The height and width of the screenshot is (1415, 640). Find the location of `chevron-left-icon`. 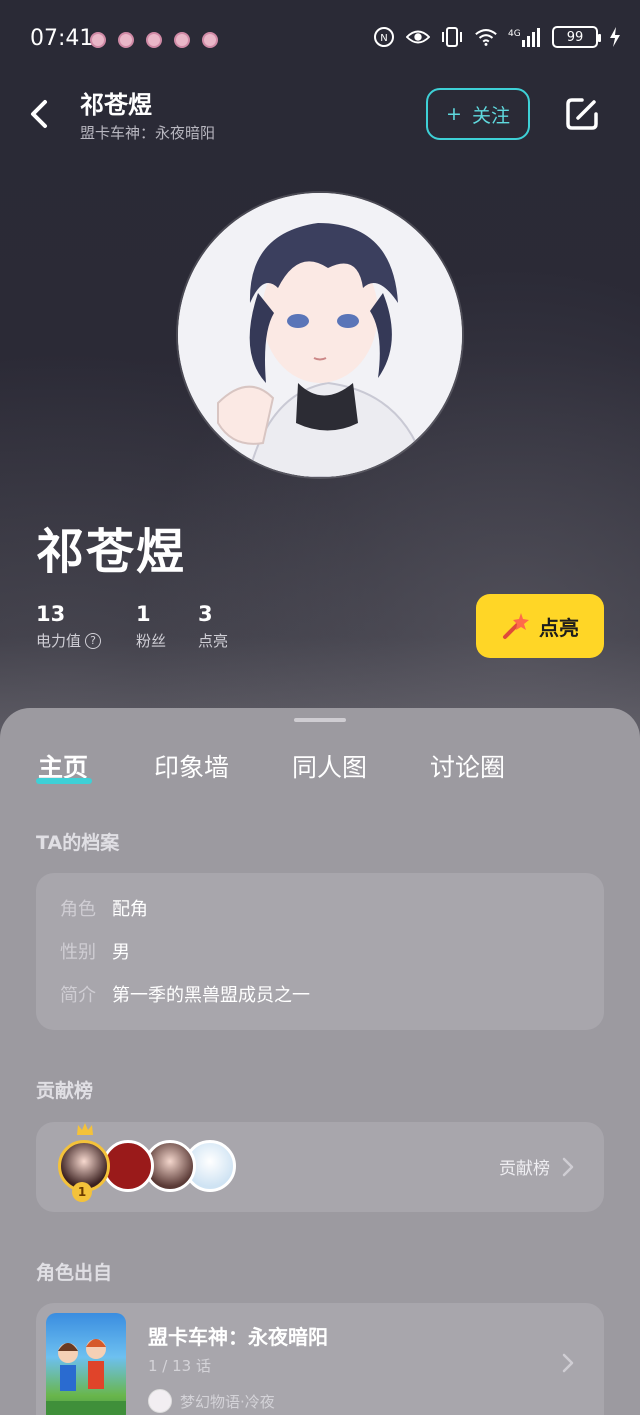

chevron-left-icon is located at coordinates (39, 114).